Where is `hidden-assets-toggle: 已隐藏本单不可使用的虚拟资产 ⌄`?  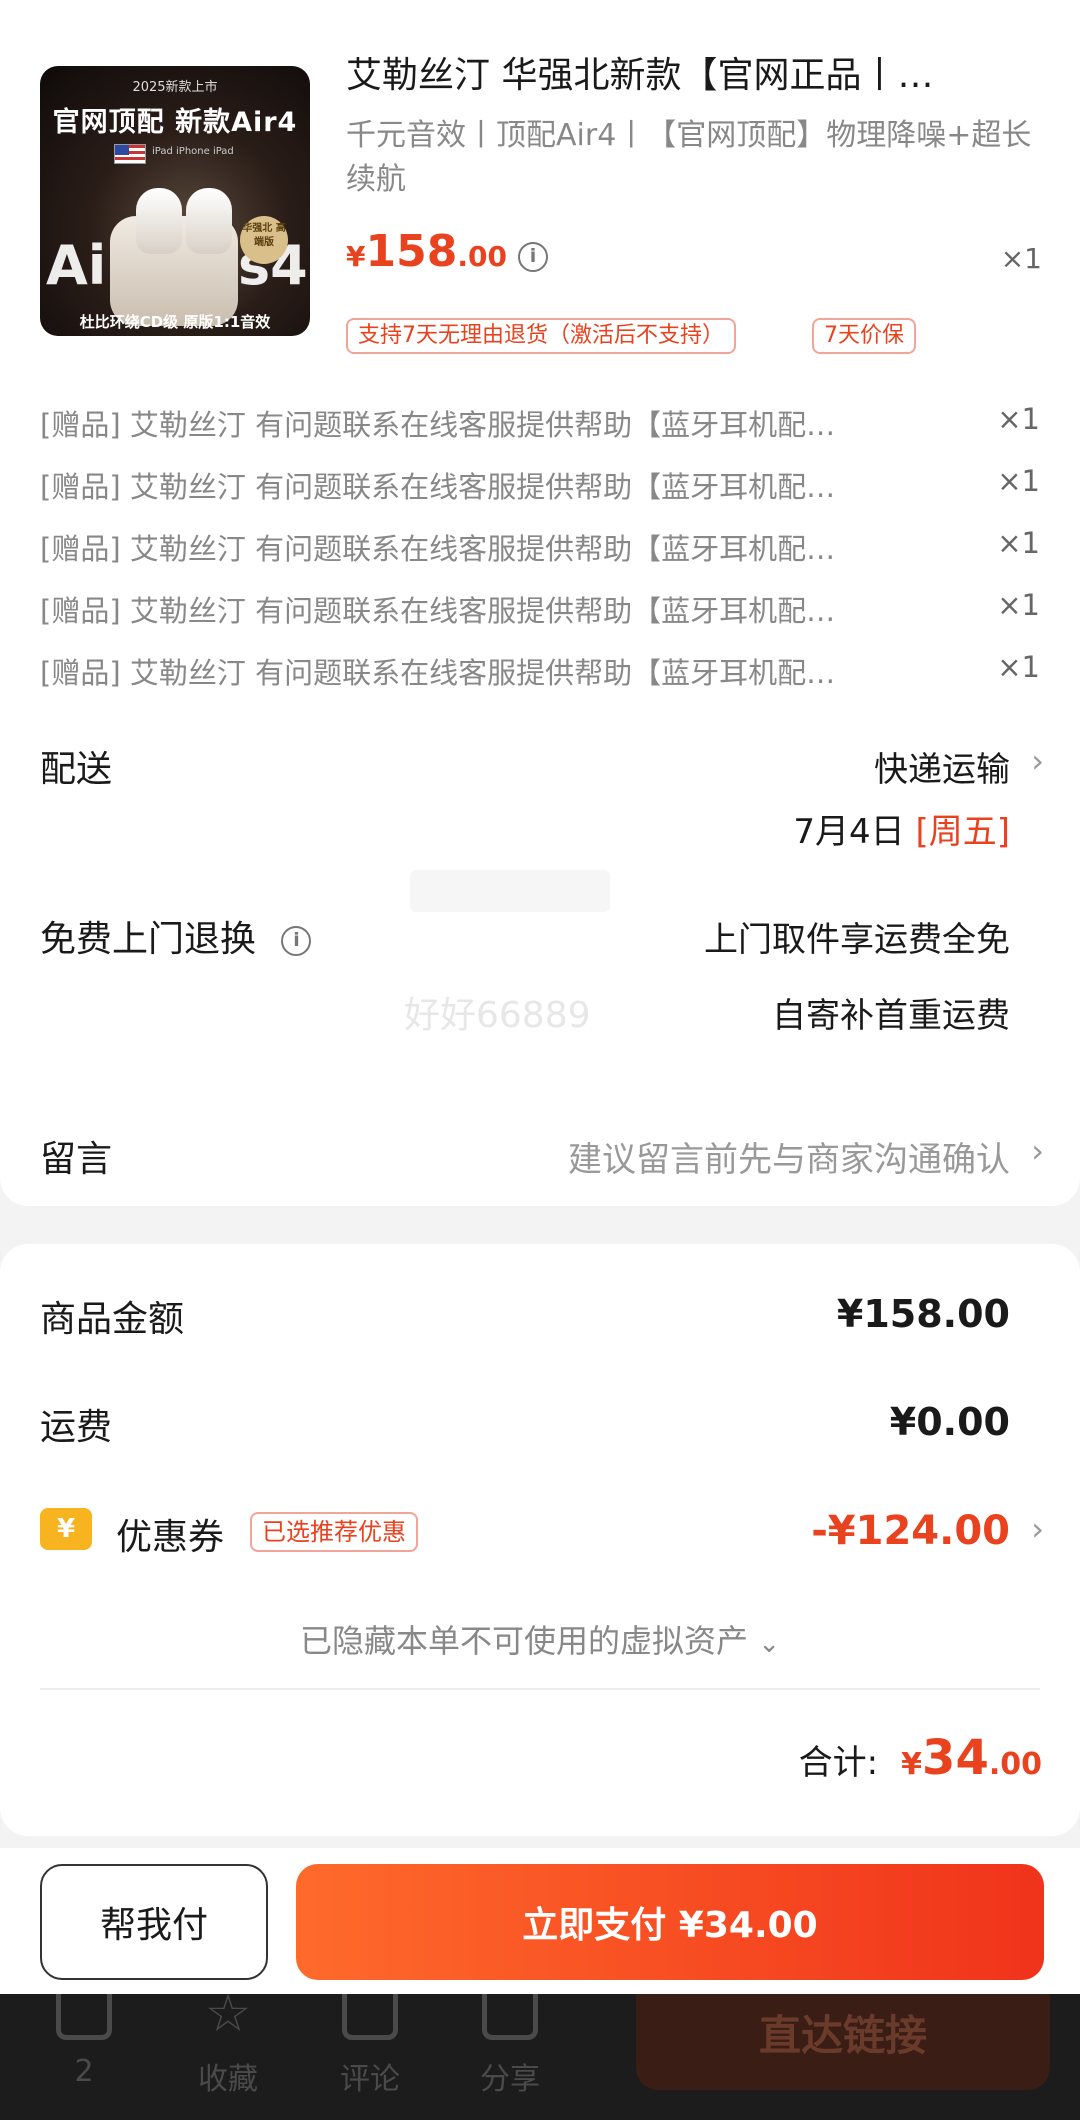 hidden-assets-toggle: 已隐藏本单不可使用的虚拟资产 ⌄ is located at coordinates (540, 1639).